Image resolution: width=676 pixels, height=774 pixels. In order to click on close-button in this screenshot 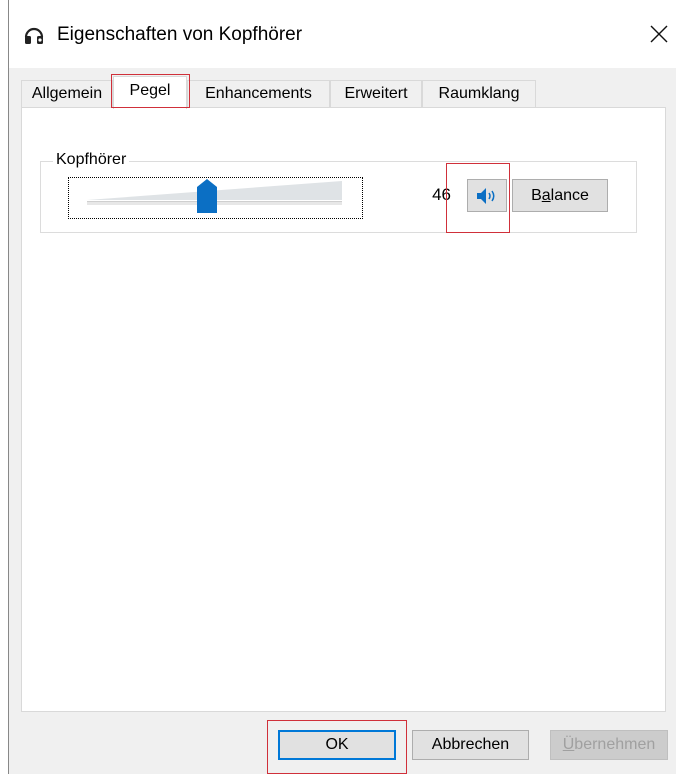, I will do `click(658, 34)`.